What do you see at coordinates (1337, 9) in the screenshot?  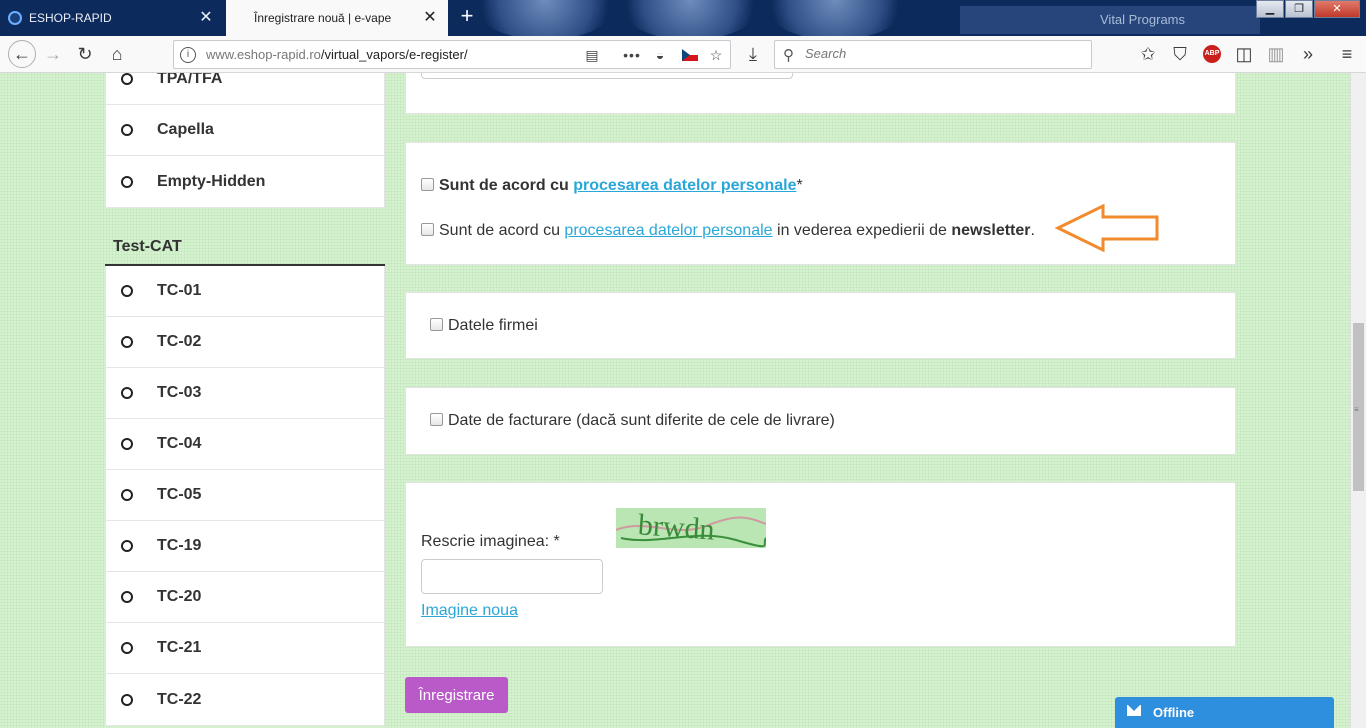 I see `window-close-icon: ✕` at bounding box center [1337, 9].